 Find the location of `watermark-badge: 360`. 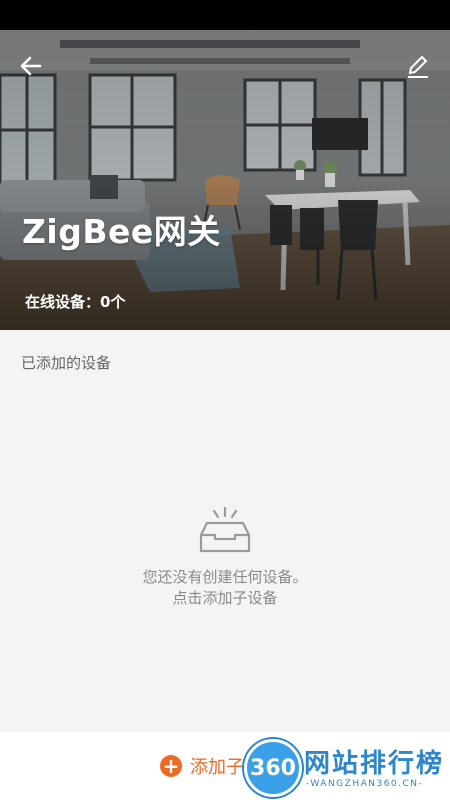

watermark-badge: 360 is located at coordinates (273, 768).